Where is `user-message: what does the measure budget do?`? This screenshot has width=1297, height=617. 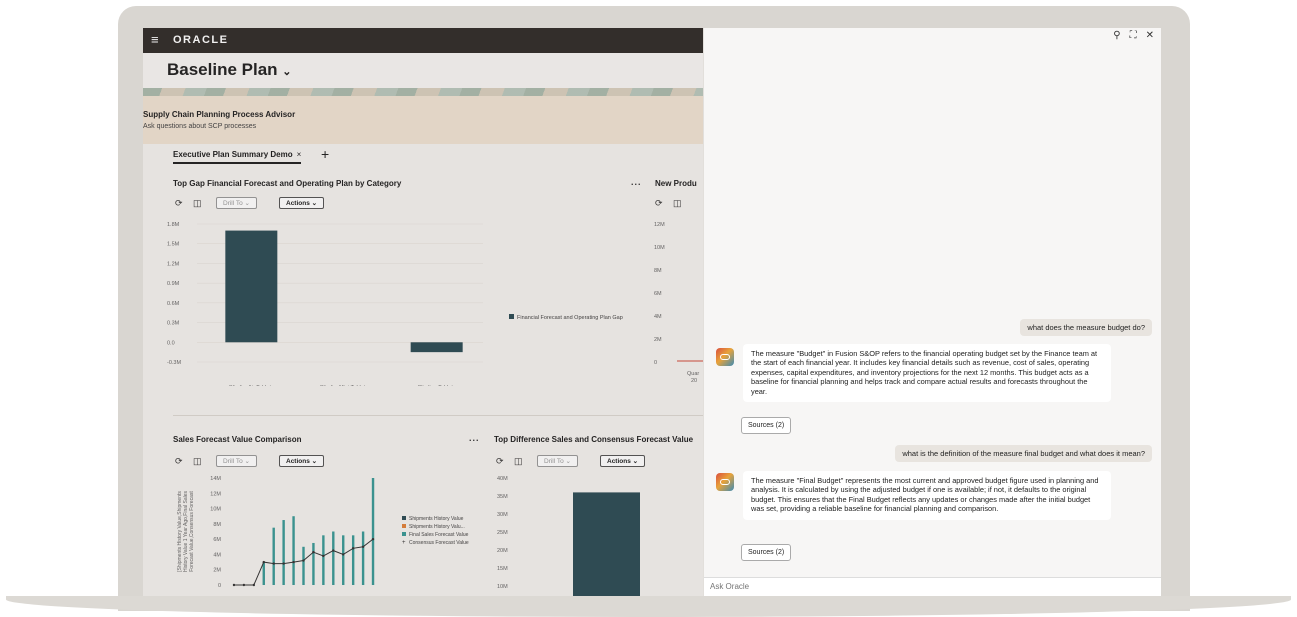 user-message: what does the measure budget do? is located at coordinates (1086, 327).